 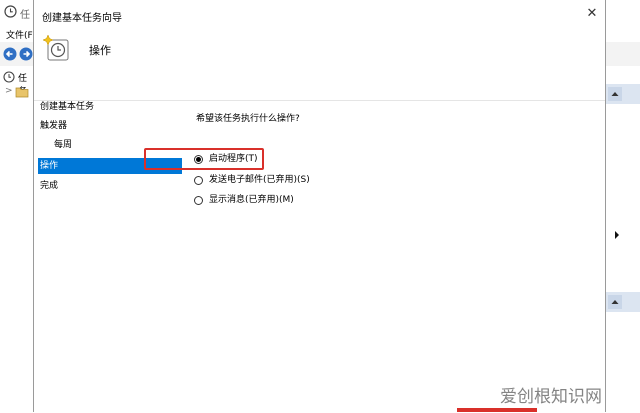 I want to click on close-icon: ✕, so click(x=592, y=14).